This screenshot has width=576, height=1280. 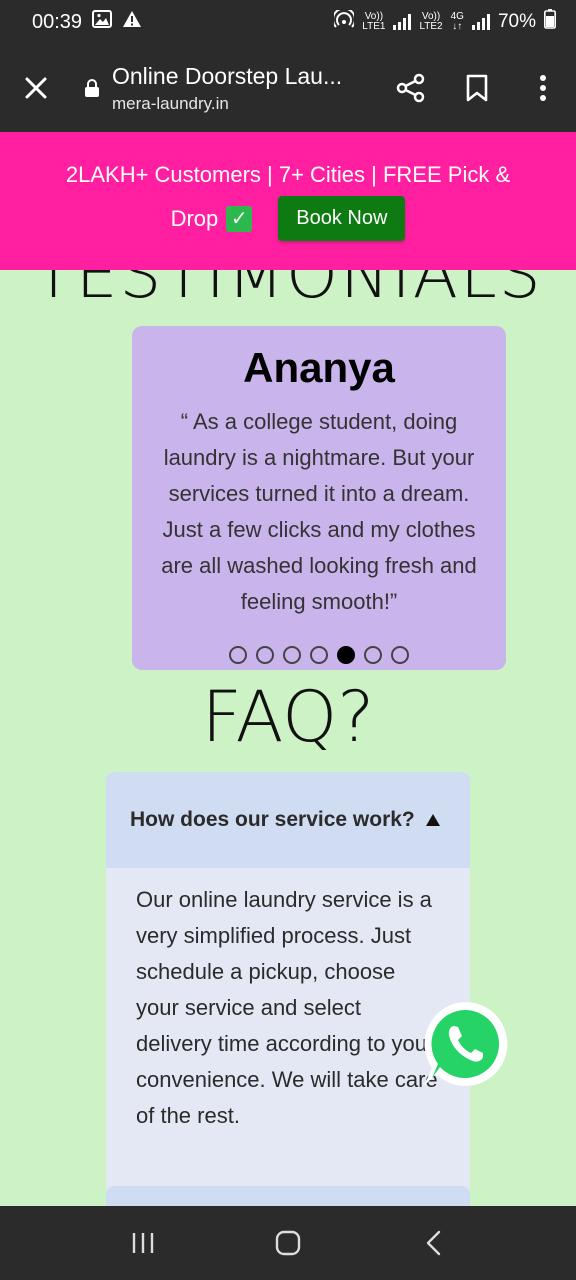 What do you see at coordinates (288, 717) in the screenshot?
I see `faq-heading: FAQ?` at bounding box center [288, 717].